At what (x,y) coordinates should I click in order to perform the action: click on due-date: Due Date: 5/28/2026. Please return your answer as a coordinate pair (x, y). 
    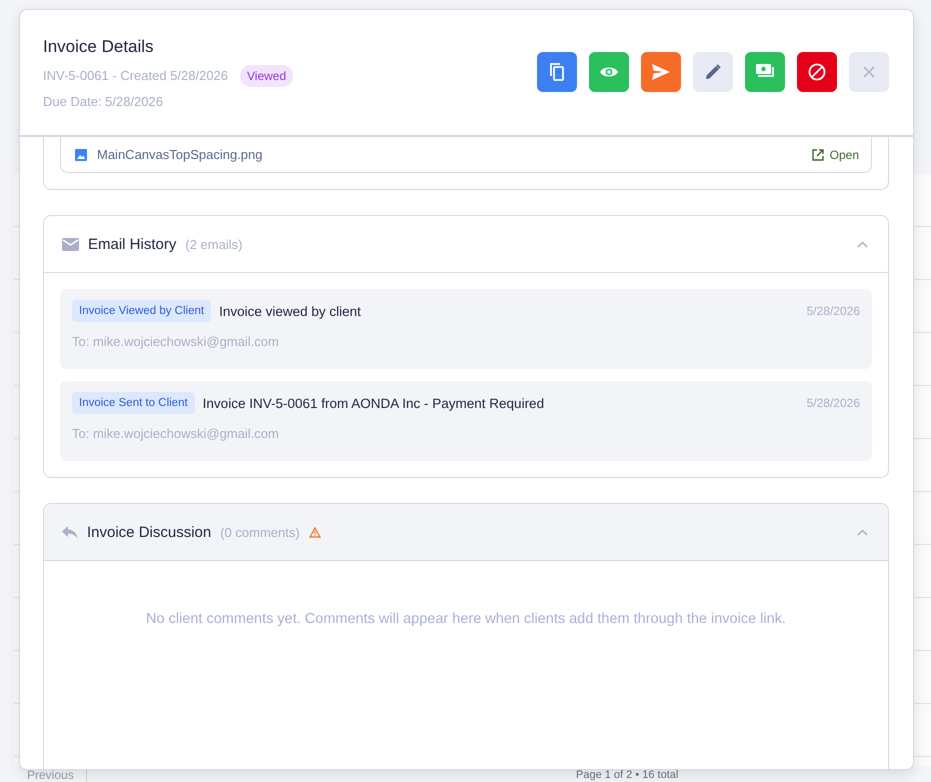
    Looking at the image, I should click on (103, 101).